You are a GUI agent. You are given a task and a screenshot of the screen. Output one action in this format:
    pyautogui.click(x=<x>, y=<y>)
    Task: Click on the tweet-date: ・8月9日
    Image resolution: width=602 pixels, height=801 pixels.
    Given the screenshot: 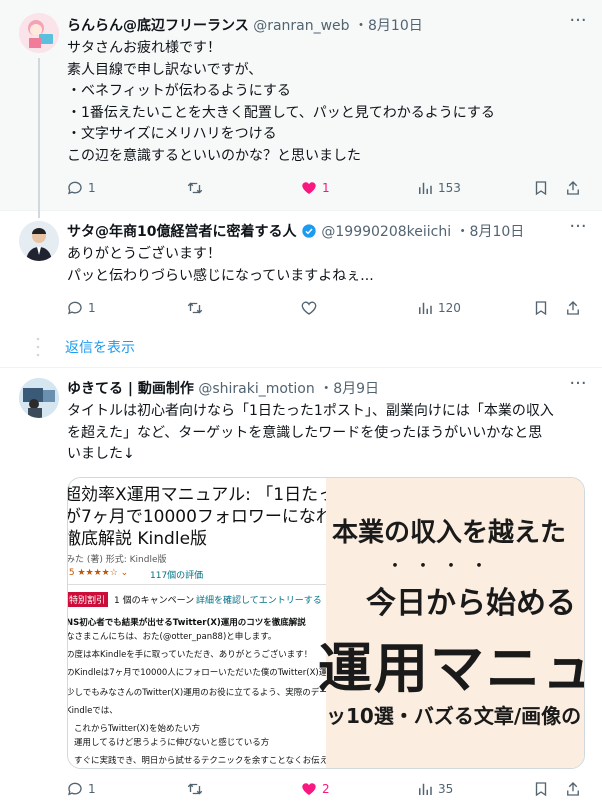 What is the action you would take?
    pyautogui.click(x=349, y=389)
    